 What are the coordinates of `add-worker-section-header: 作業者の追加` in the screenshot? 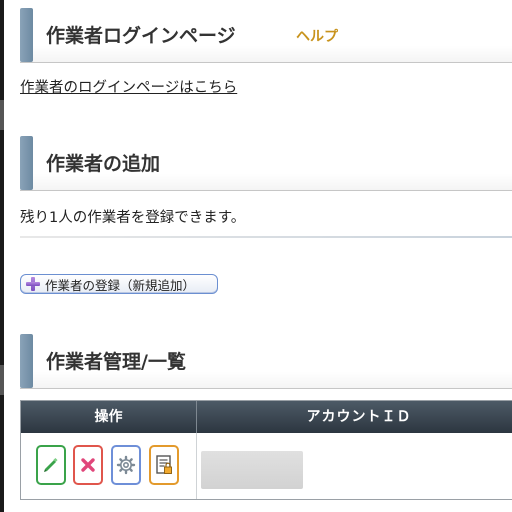 It's located at (266, 163).